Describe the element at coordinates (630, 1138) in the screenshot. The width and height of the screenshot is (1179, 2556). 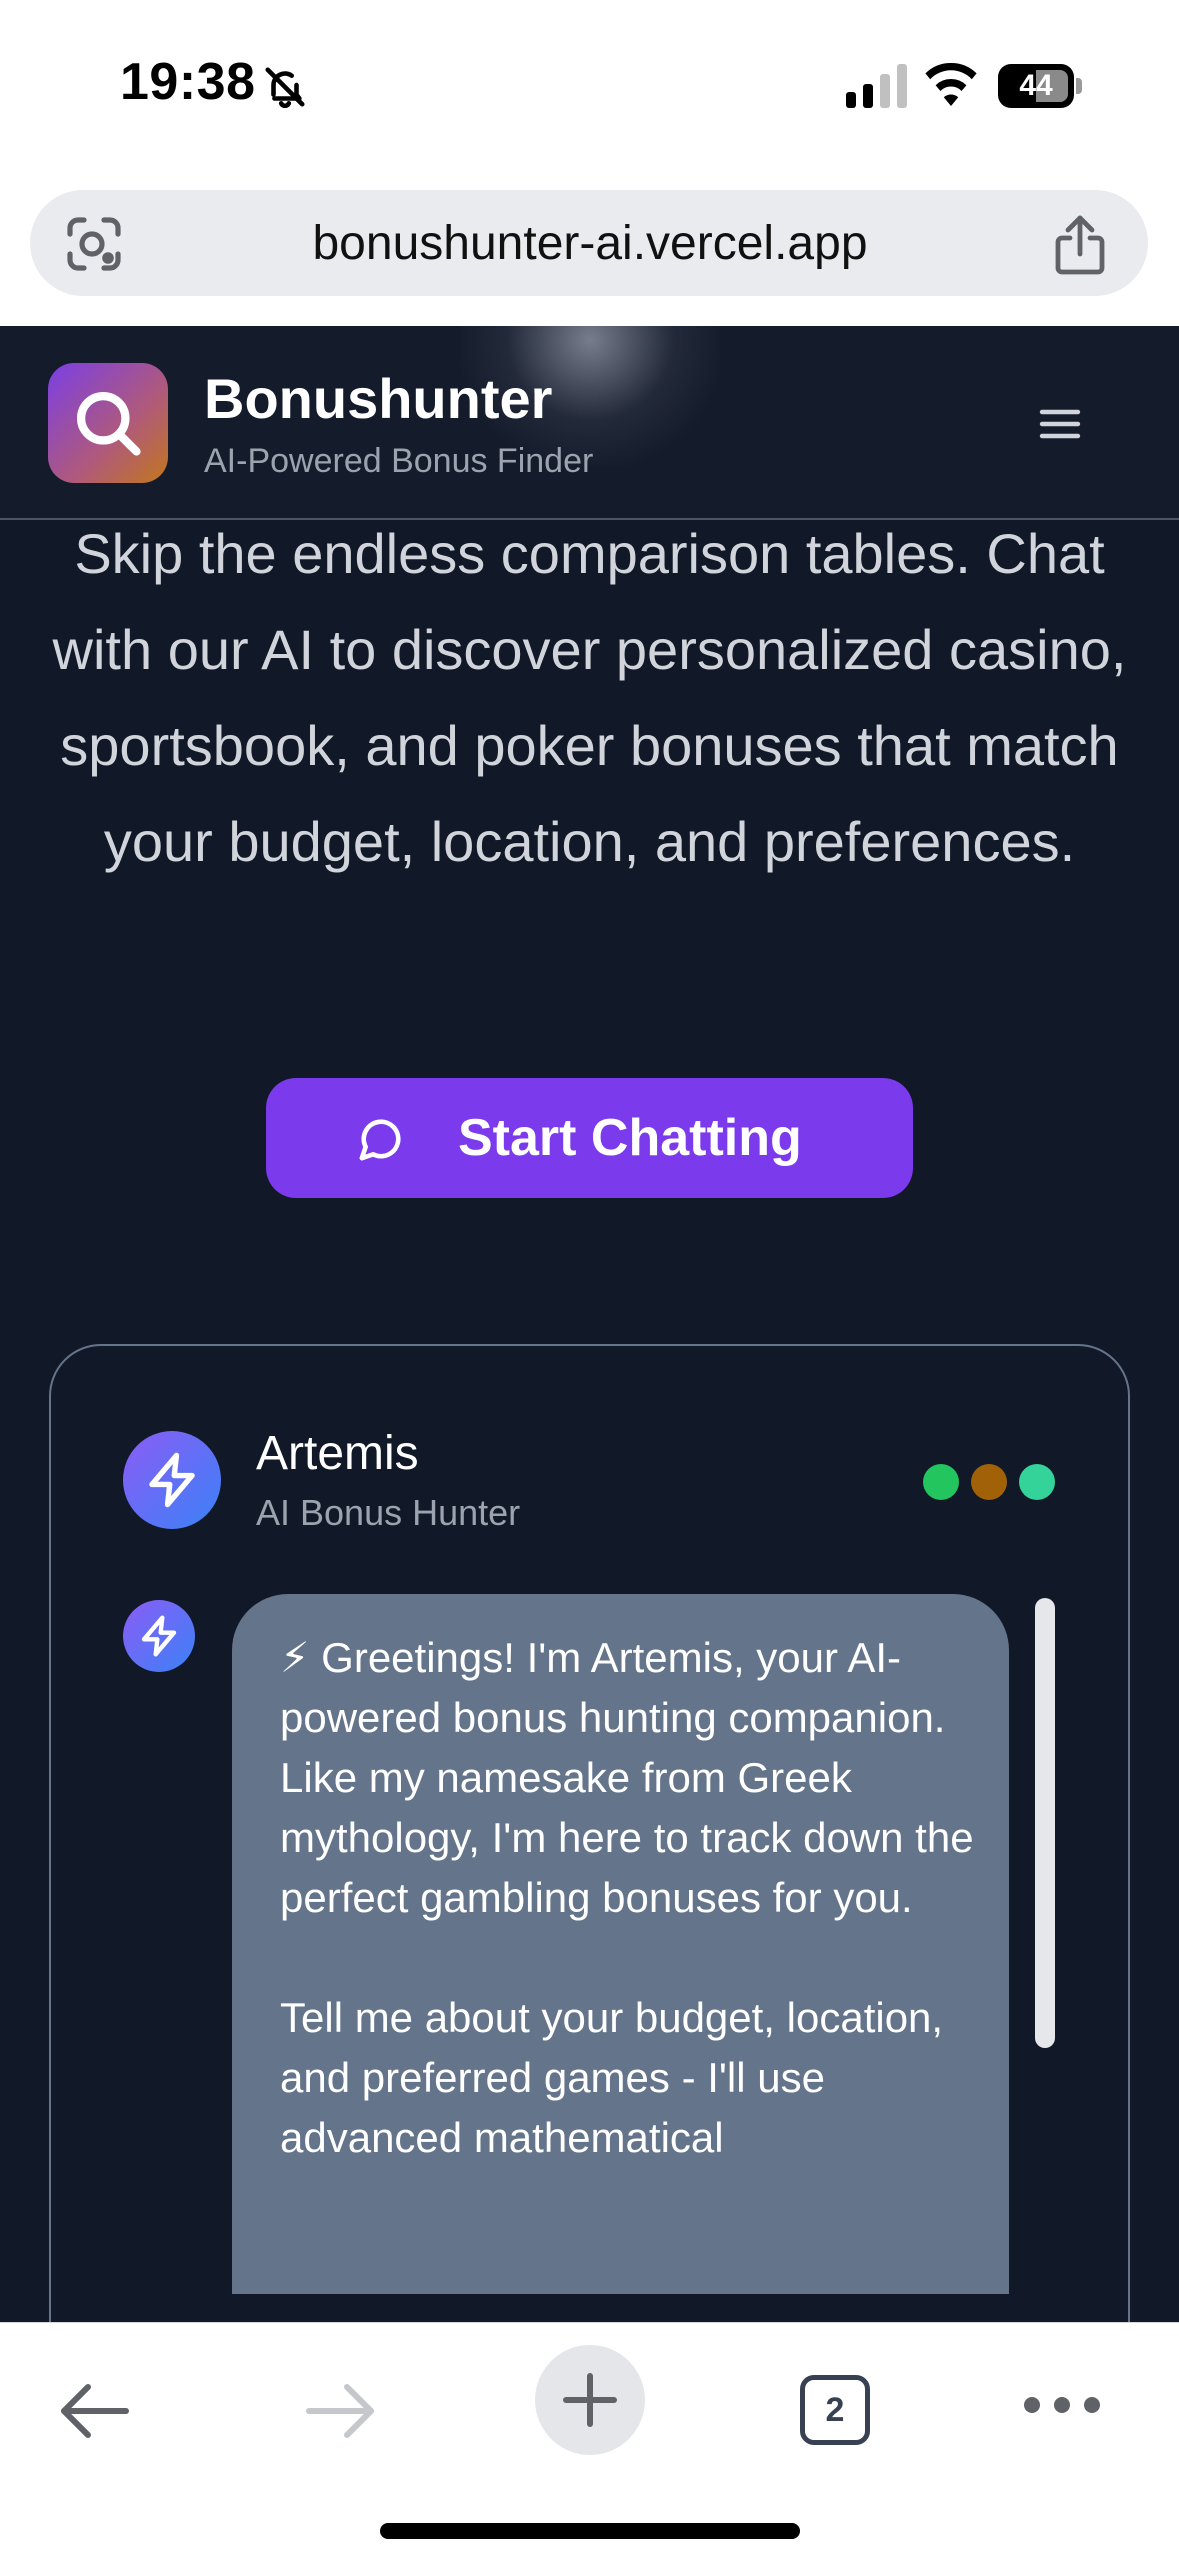
I see `start-chatting-label: Start Chatting` at that location.